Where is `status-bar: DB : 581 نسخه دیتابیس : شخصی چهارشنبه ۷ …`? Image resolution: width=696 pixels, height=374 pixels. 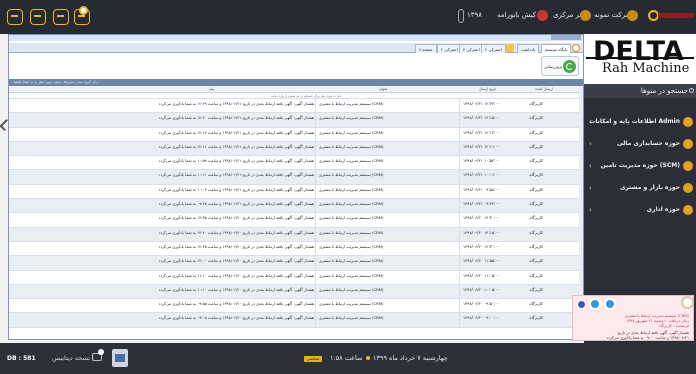 status-bar: DB : 581 نسخه دیتابیس : شخصی چهارشنبه ۷ … is located at coordinates (348, 358).